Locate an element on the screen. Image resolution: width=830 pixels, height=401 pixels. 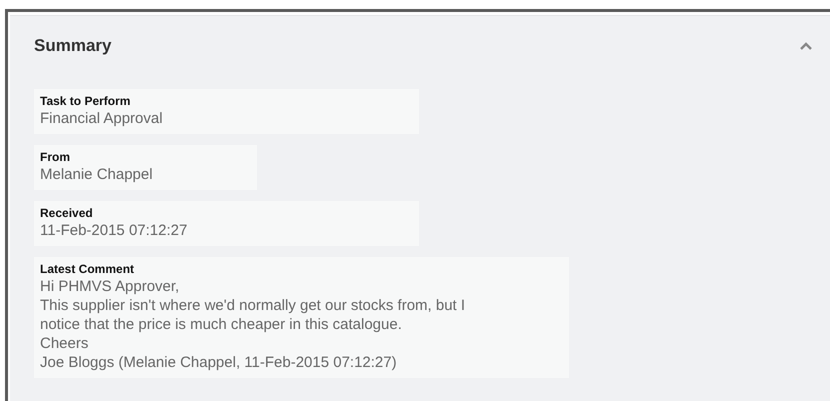
field-value: This supplier isn't where we'd normally get our stocks from, but I is located at coordinates (253, 305).